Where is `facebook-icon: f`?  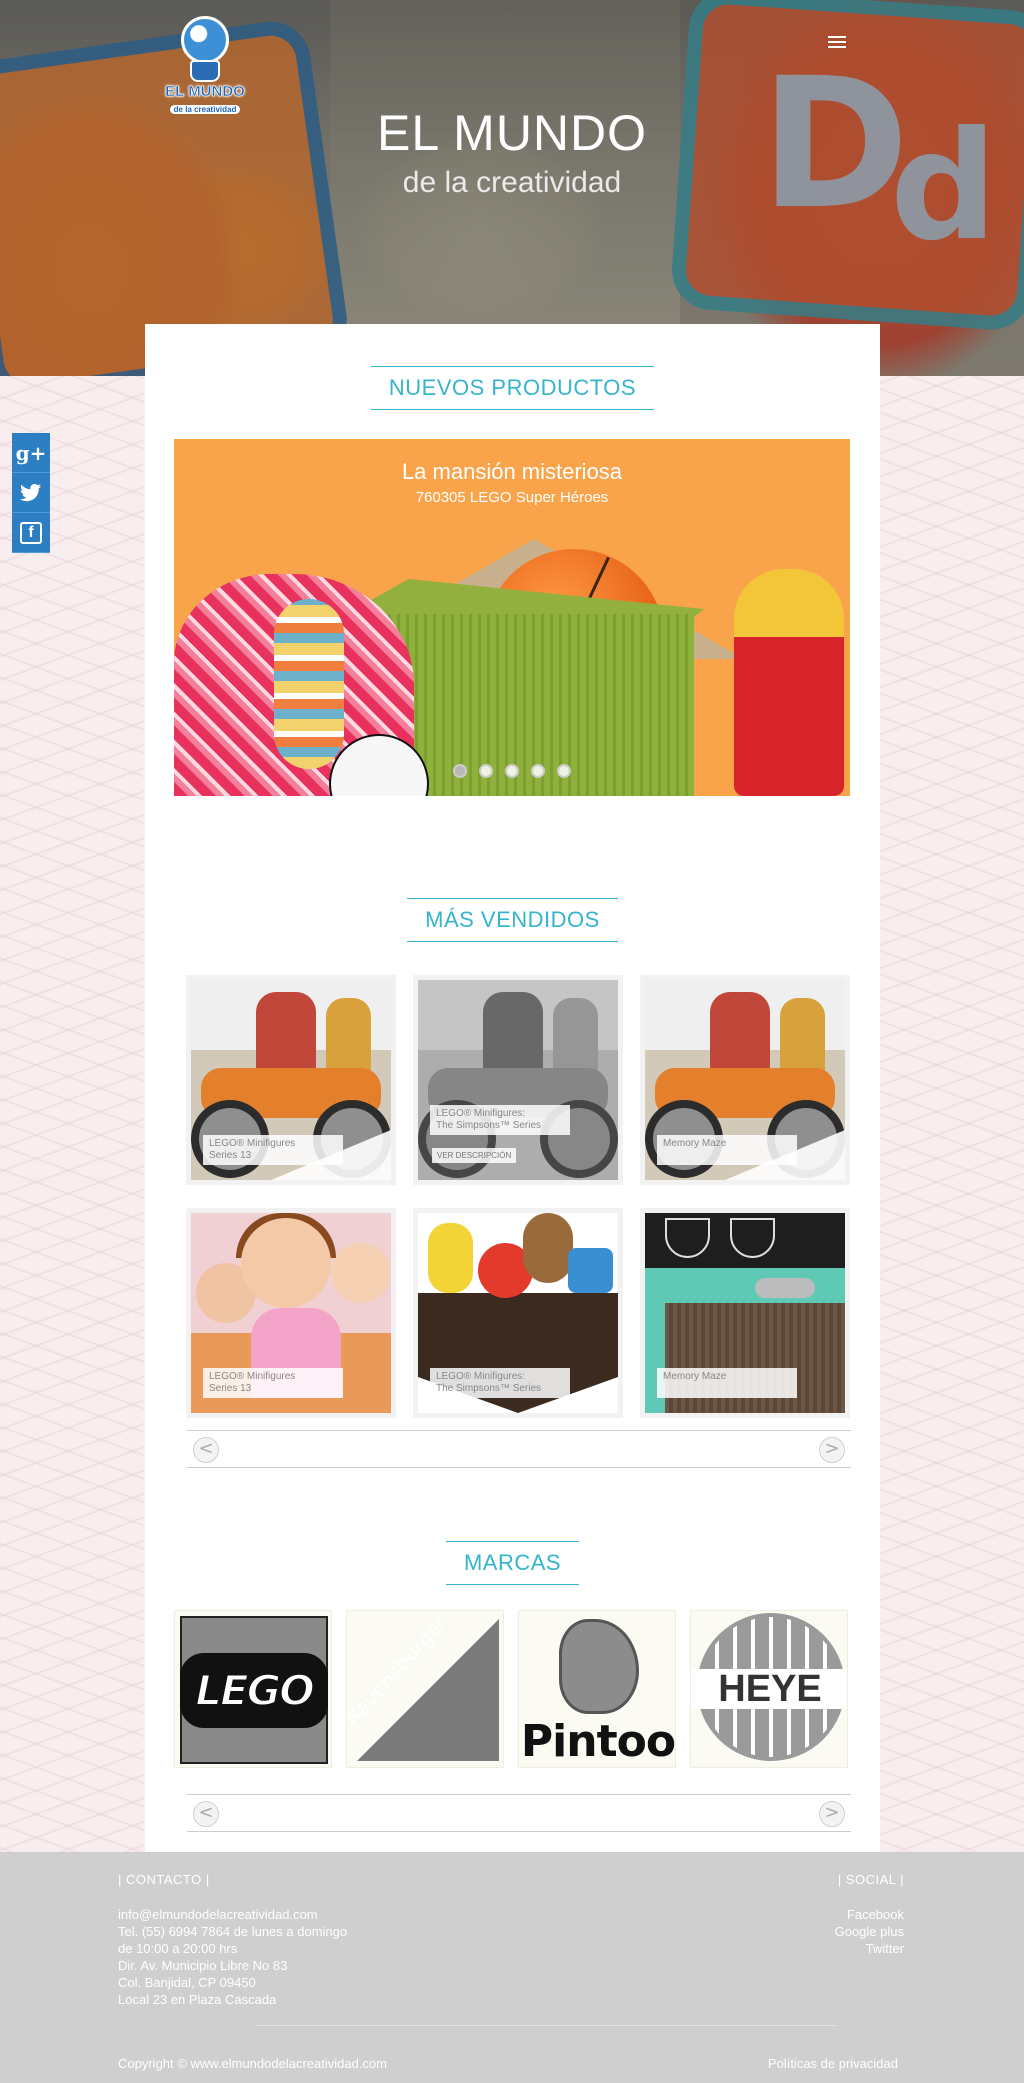
facebook-icon: f is located at coordinates (31, 533).